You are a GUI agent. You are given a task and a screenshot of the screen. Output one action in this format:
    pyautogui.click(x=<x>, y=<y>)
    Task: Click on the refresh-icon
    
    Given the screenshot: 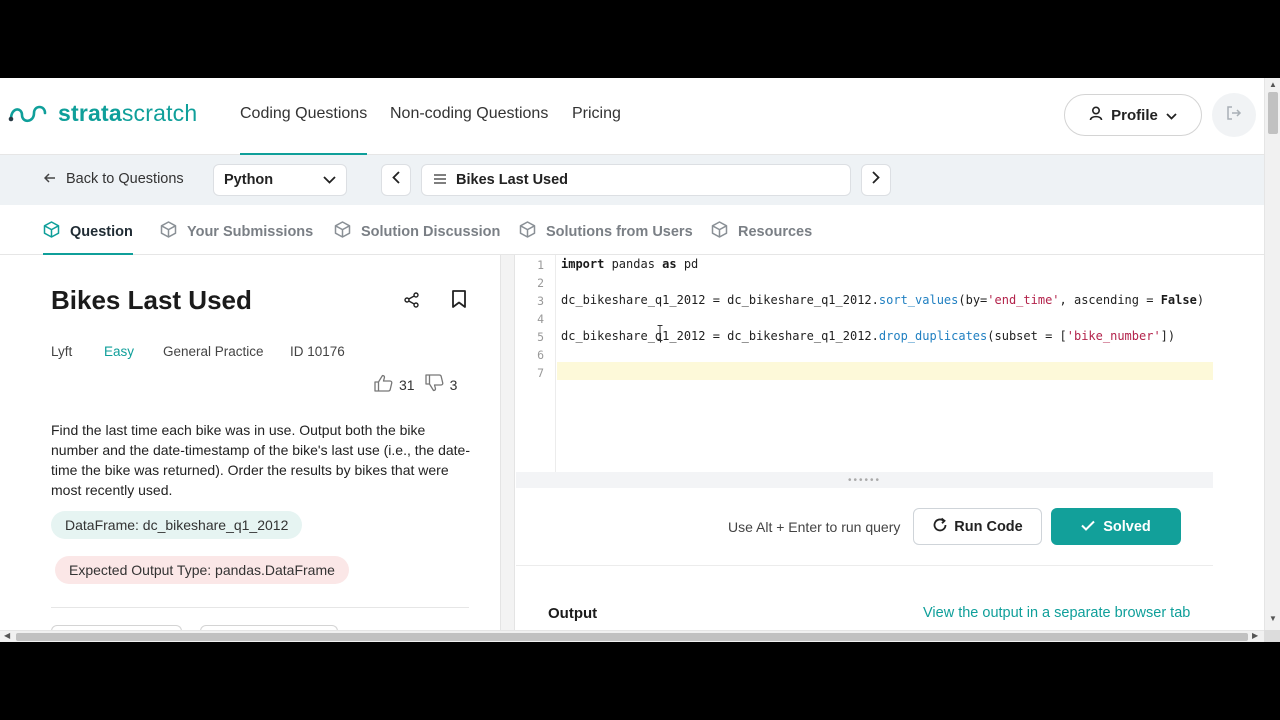 What is the action you would take?
    pyautogui.click(x=940, y=527)
    